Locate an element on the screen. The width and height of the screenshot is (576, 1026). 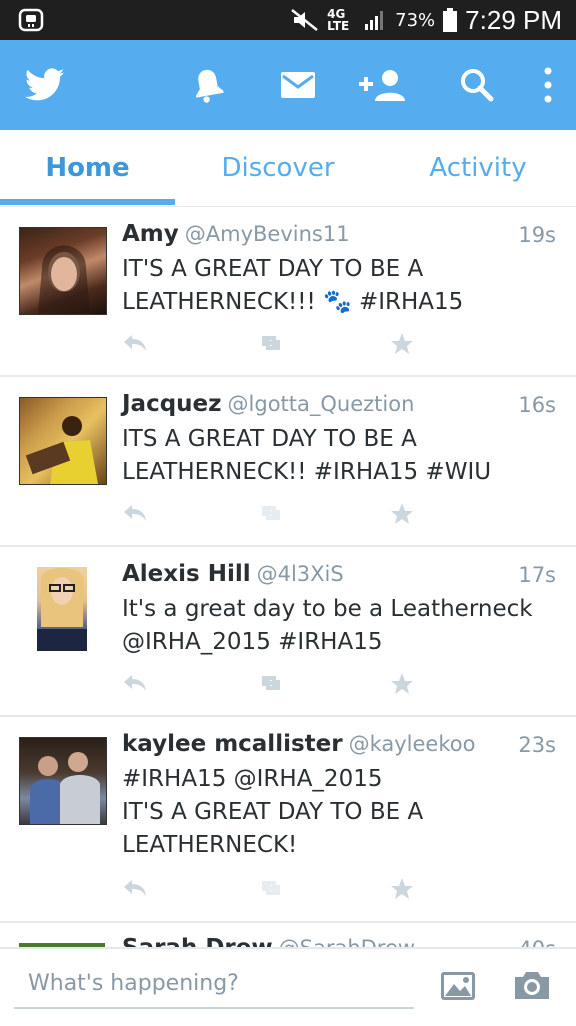
author-name: Jacquez is located at coordinates (172, 404).